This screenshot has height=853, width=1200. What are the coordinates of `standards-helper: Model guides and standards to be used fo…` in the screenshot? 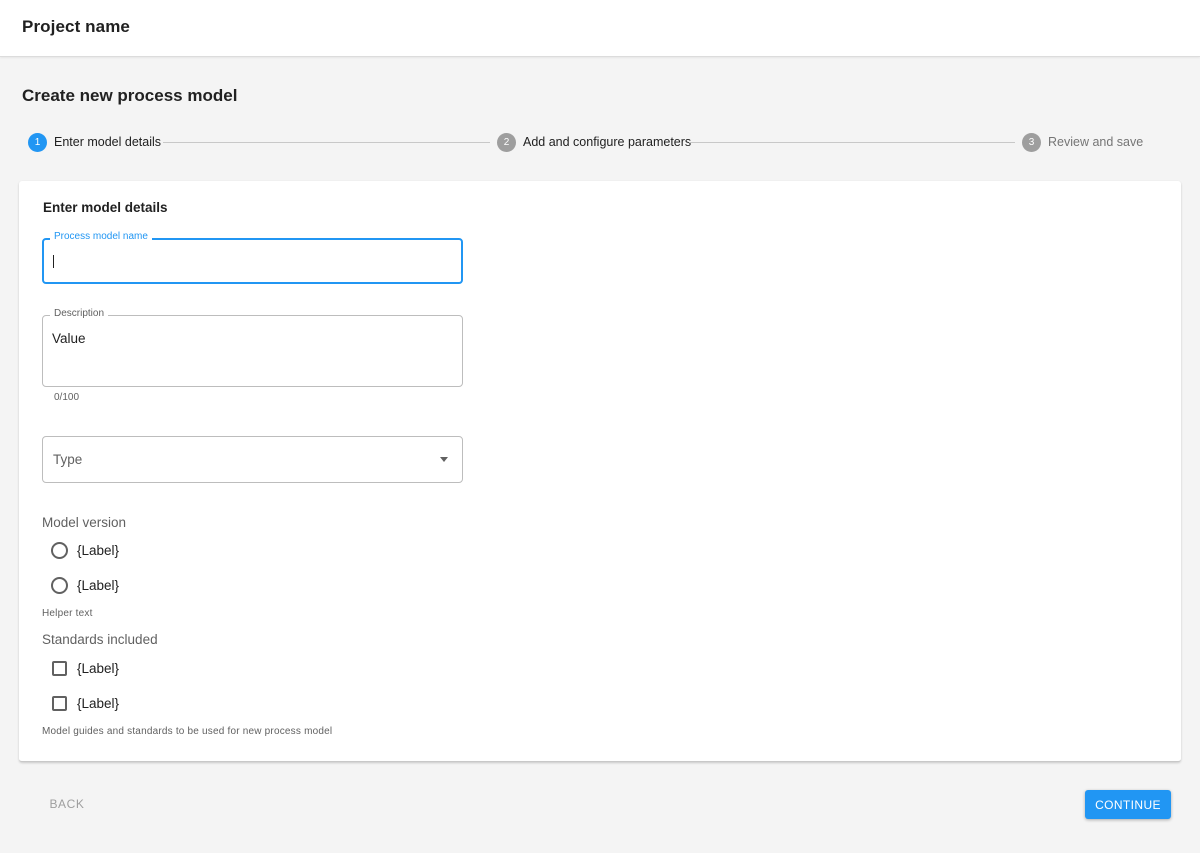 It's located at (187, 731).